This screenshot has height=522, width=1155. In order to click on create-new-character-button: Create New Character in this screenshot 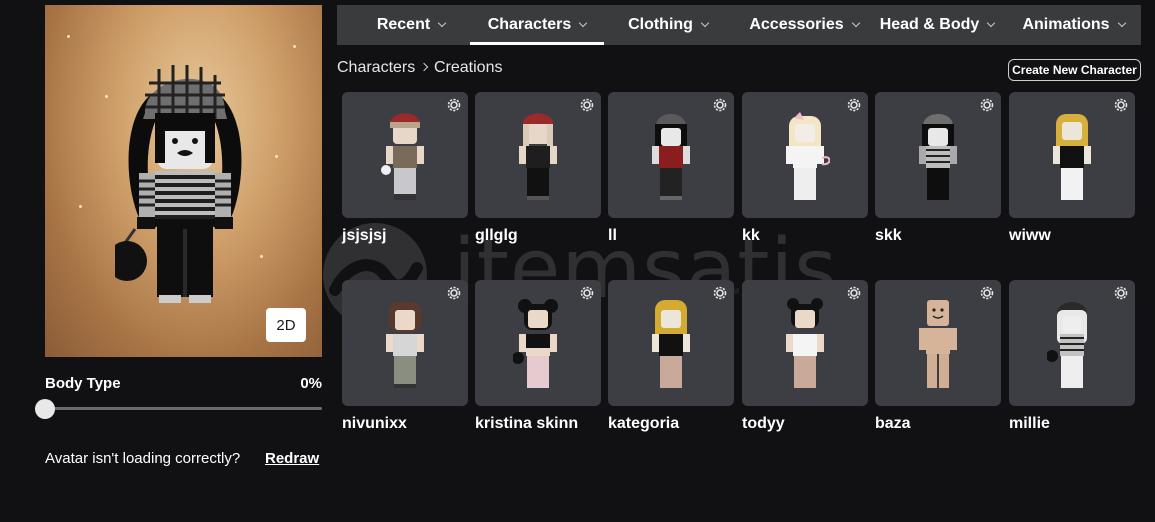, I will do `click(1074, 70)`.